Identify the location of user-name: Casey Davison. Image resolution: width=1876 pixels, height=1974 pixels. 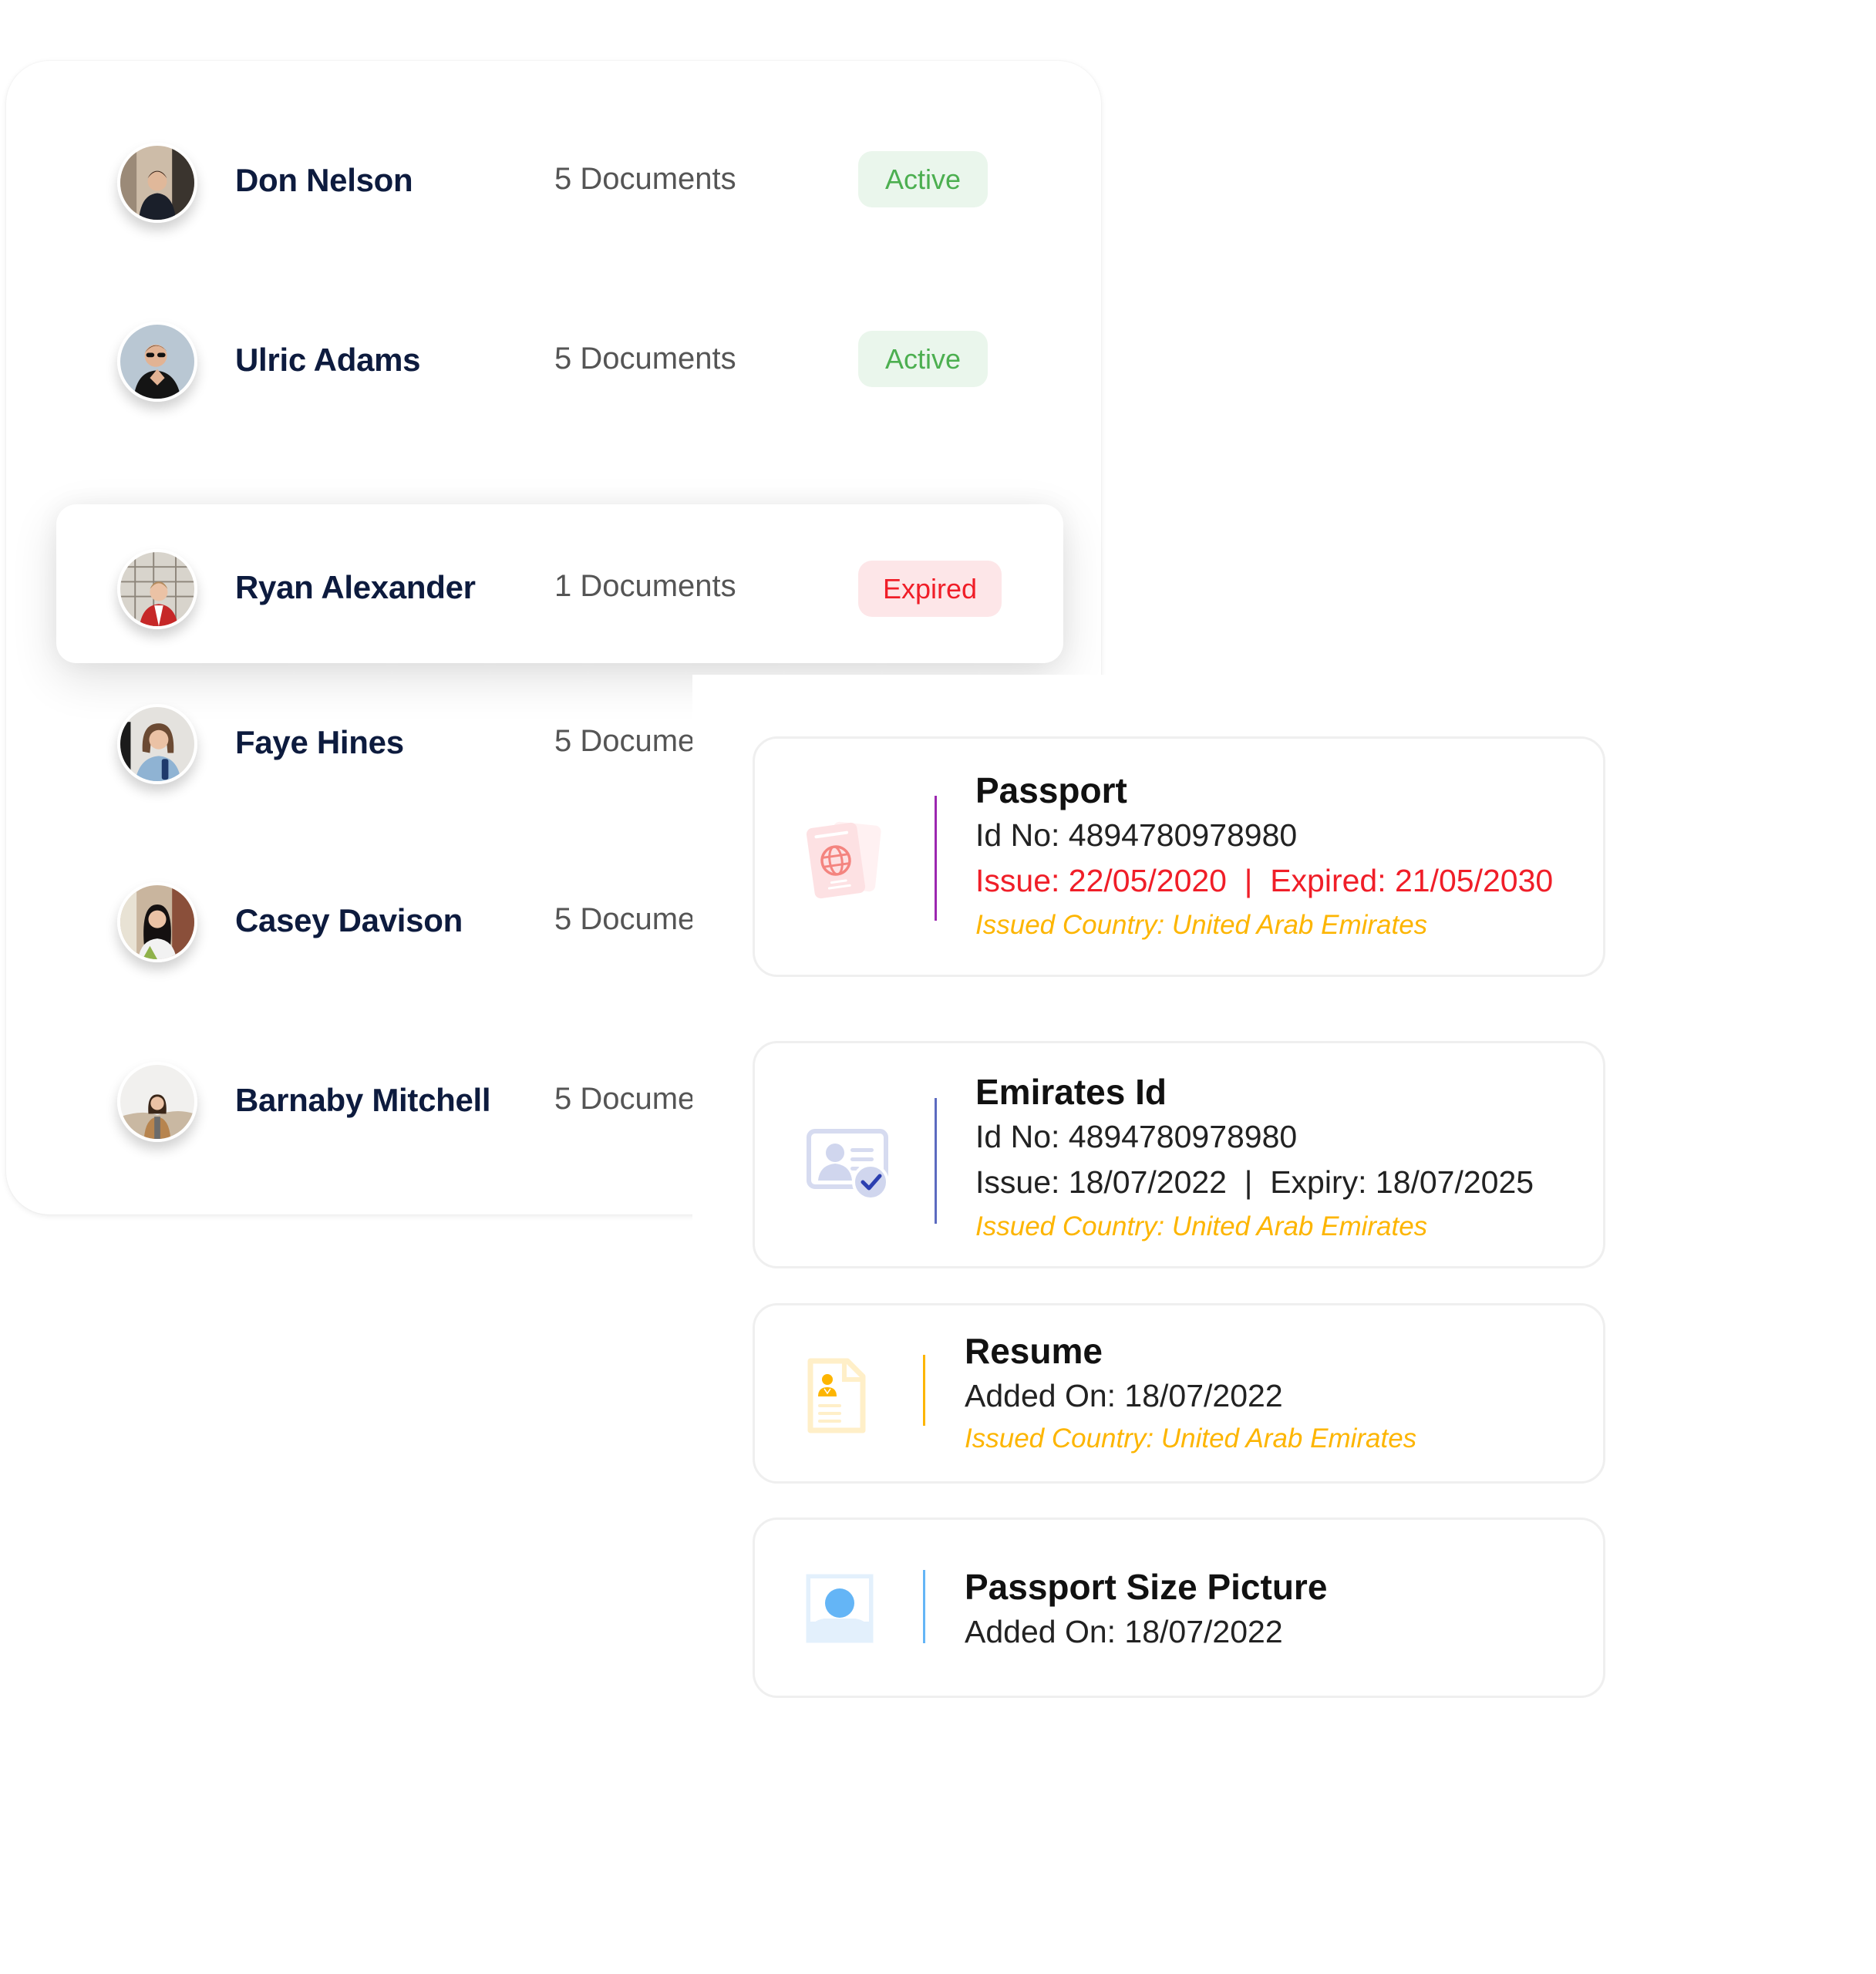
(349, 921).